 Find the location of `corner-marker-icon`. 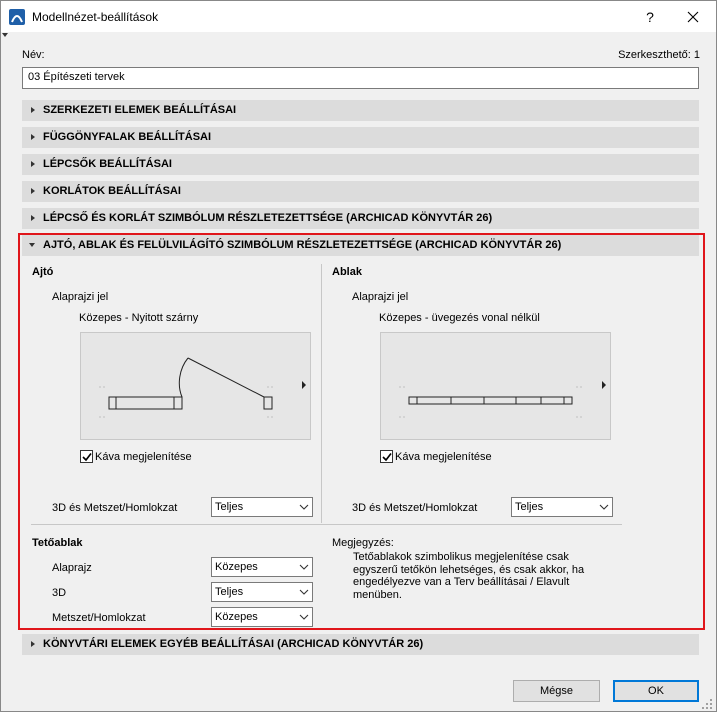

corner-marker-icon is located at coordinates (5, 35).